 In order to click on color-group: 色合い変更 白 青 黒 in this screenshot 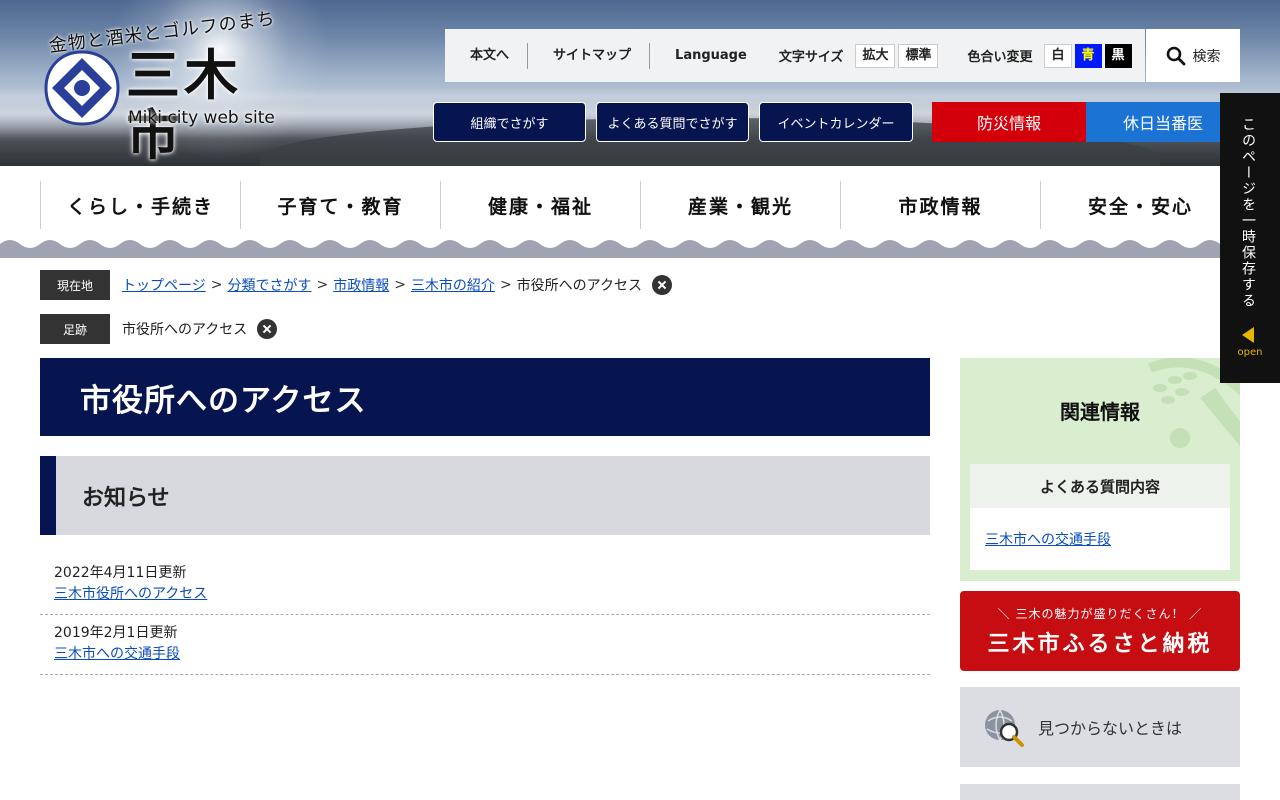, I will do `click(1050, 55)`.